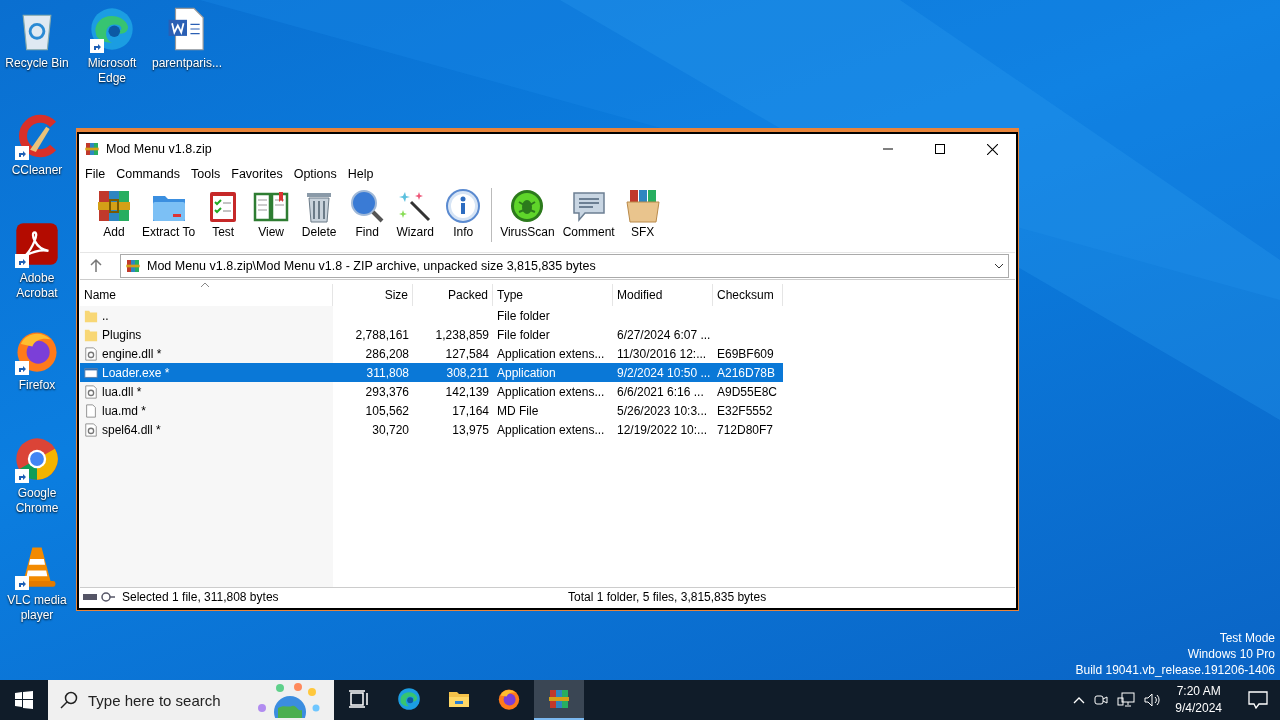  Describe the element at coordinates (37, 170) in the screenshot. I see `desktop-icon-label: CCleaner` at that location.